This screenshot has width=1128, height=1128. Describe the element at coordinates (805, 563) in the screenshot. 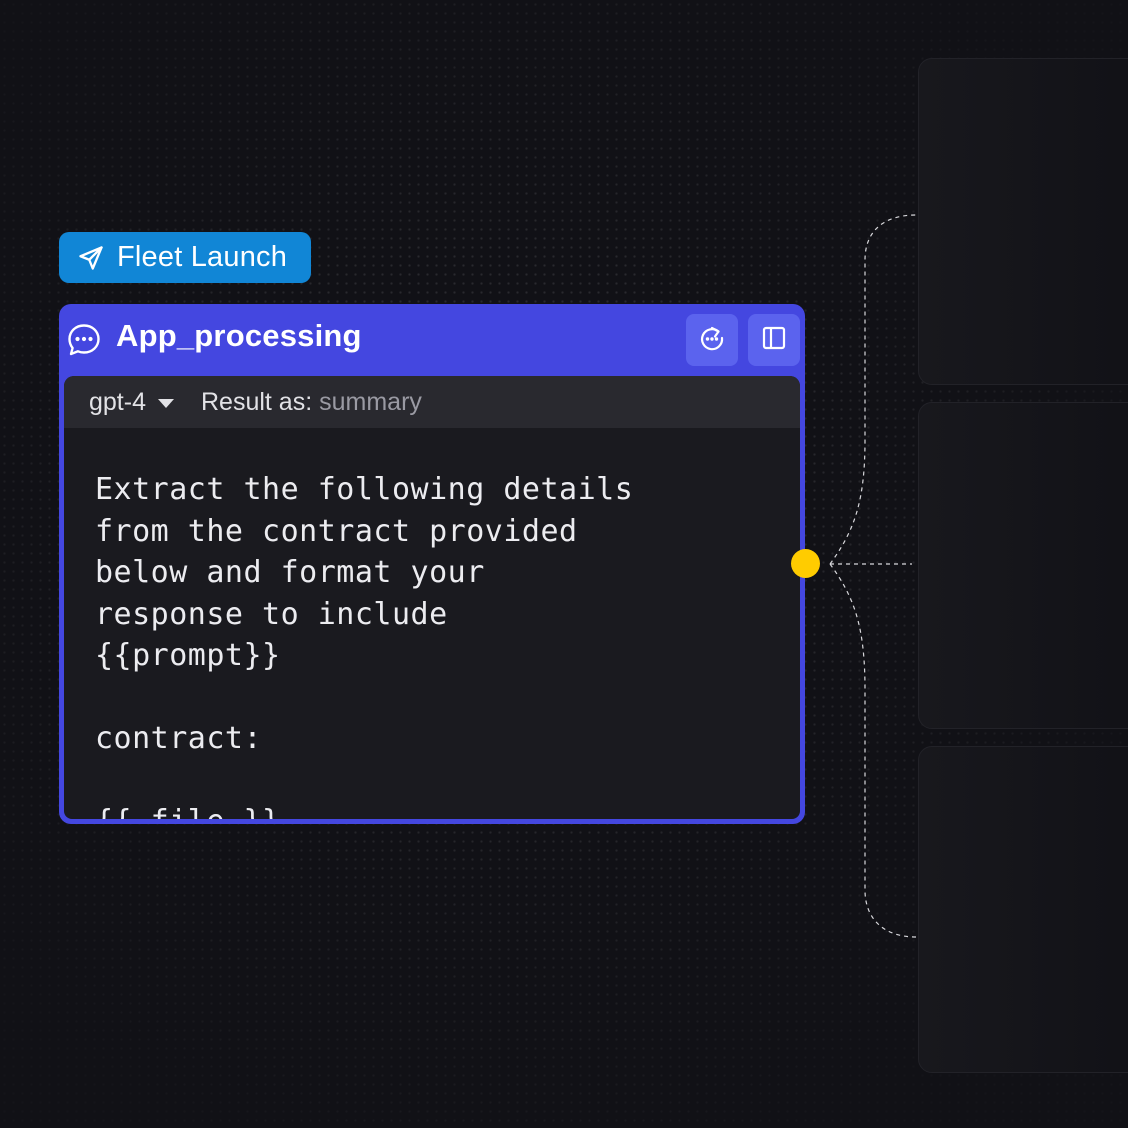

I see `output-connector-handle` at that location.